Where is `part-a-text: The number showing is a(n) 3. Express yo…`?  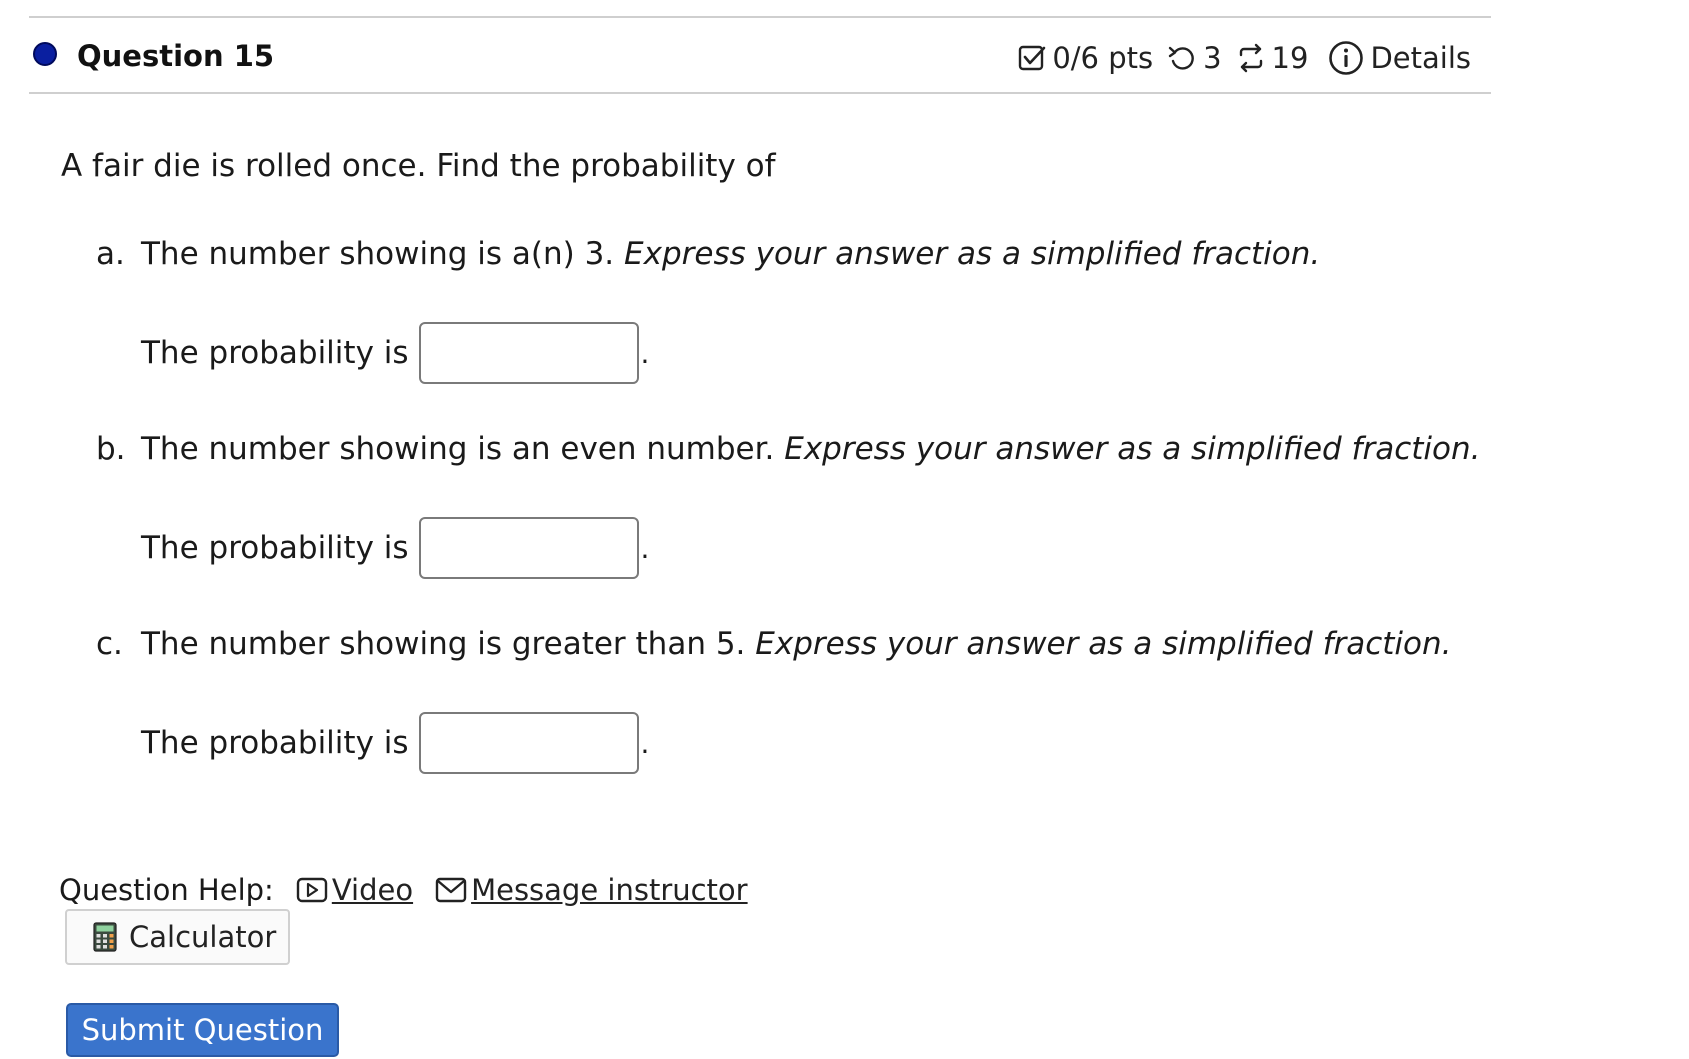
part-a-text: The number showing is a(n) 3. Express yo… is located at coordinates (730, 254).